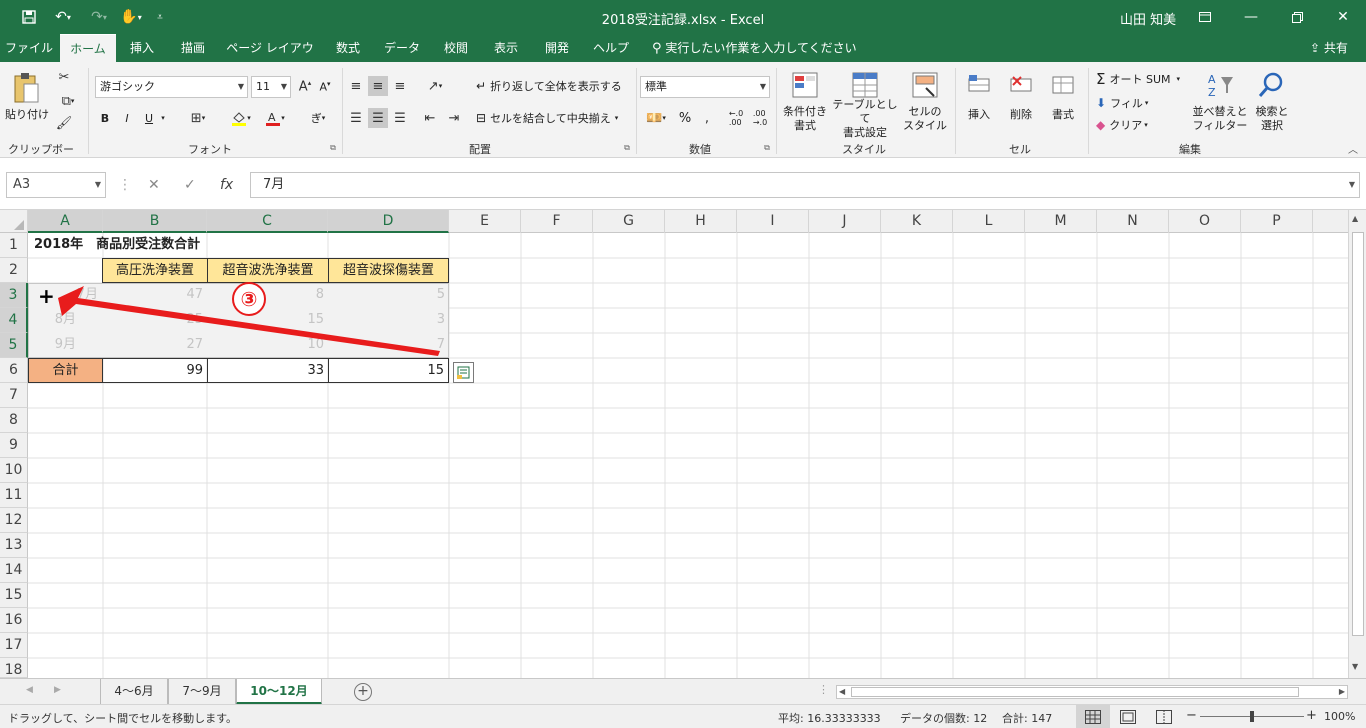 This screenshot has width=1366, height=728. I want to click on zoom-level: 100%, so click(1339, 716).